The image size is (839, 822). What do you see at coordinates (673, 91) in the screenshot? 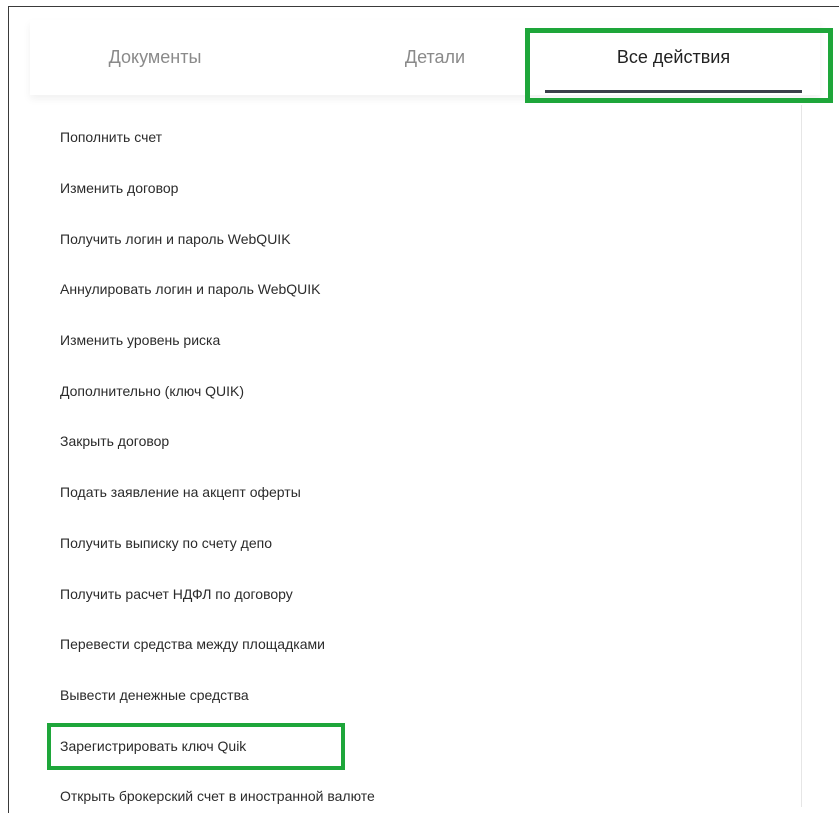
I see `active-tab-underline` at bounding box center [673, 91].